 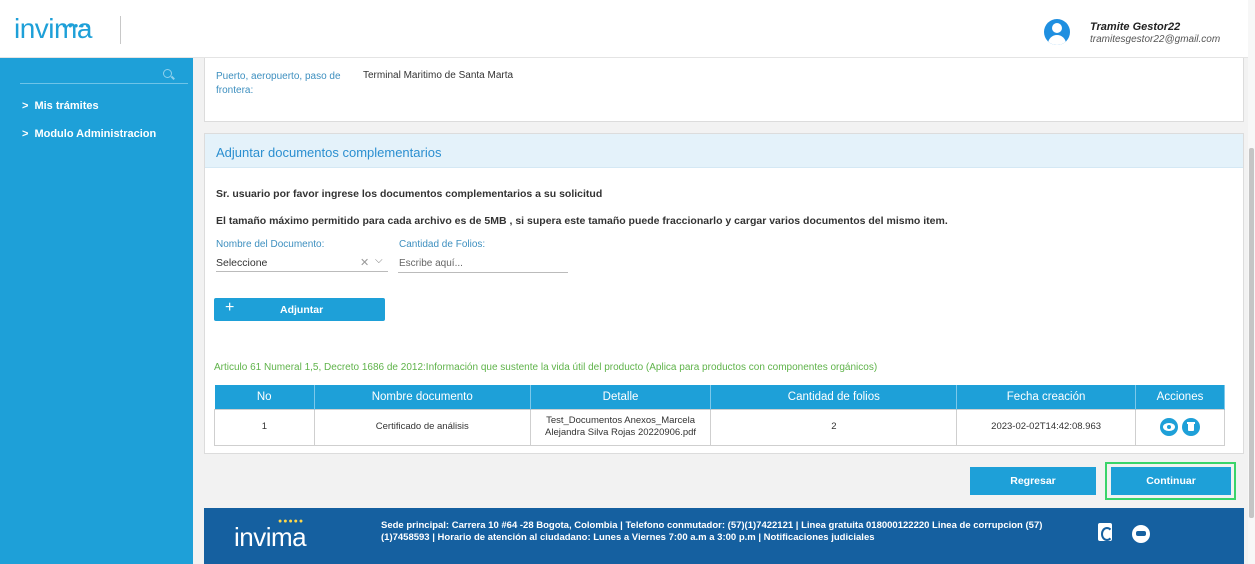 I want to click on regresar-button: Regresar, so click(x=1033, y=481).